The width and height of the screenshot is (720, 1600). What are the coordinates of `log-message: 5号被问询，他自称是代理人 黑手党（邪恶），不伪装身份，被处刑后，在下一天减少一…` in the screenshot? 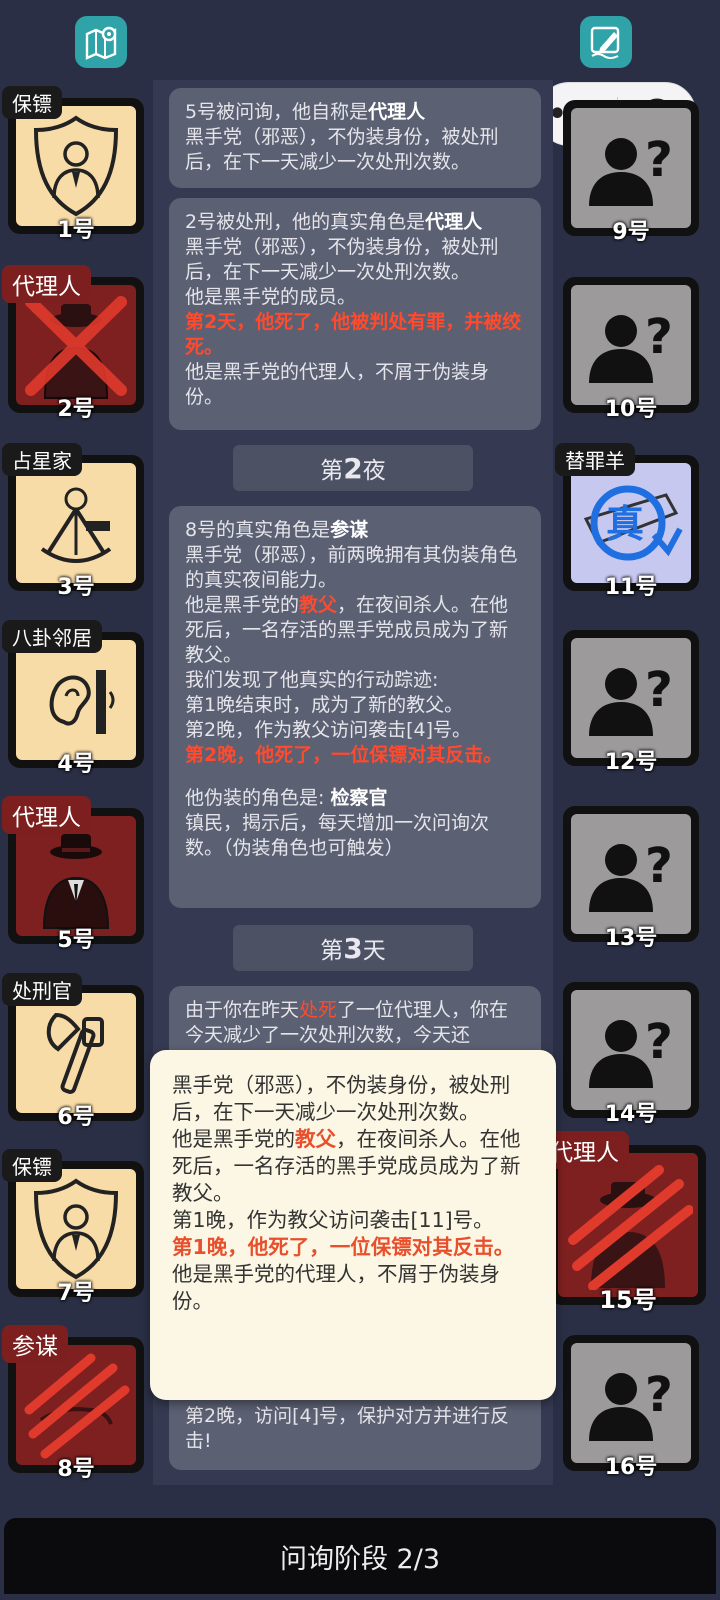 It's located at (355, 138).